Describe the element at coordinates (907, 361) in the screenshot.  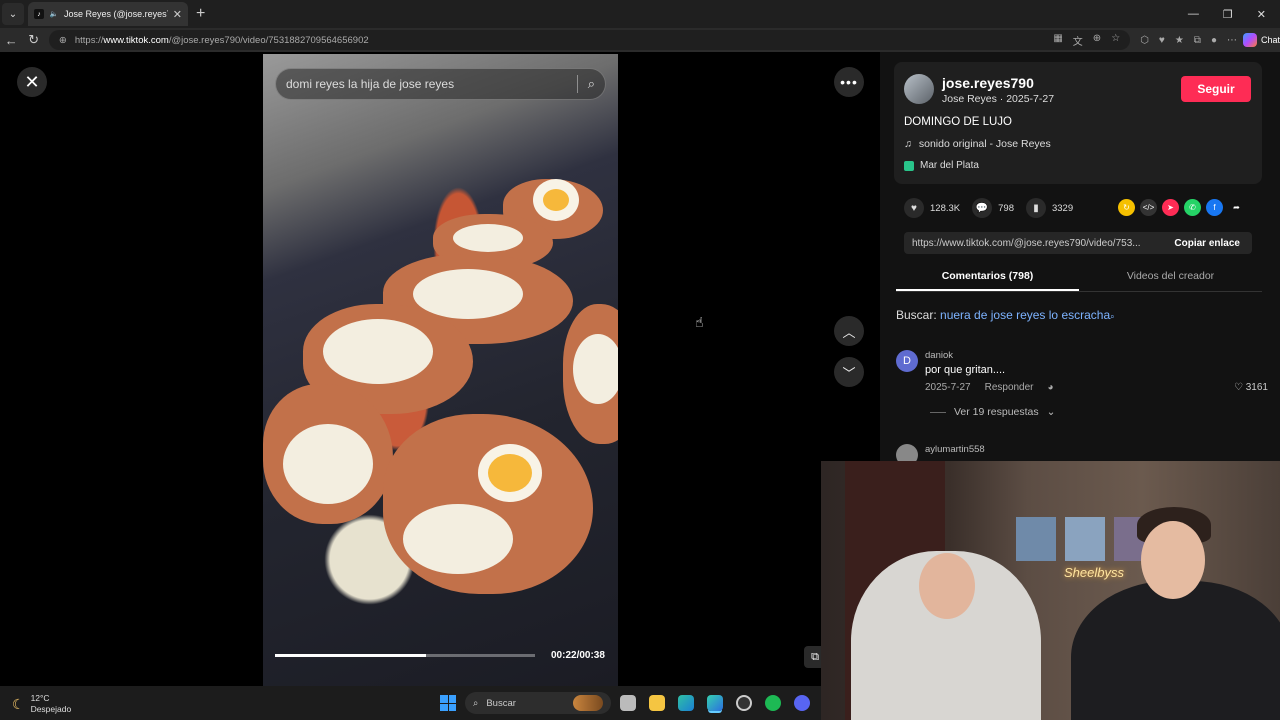
I see `commenter-avatar: D` at that location.